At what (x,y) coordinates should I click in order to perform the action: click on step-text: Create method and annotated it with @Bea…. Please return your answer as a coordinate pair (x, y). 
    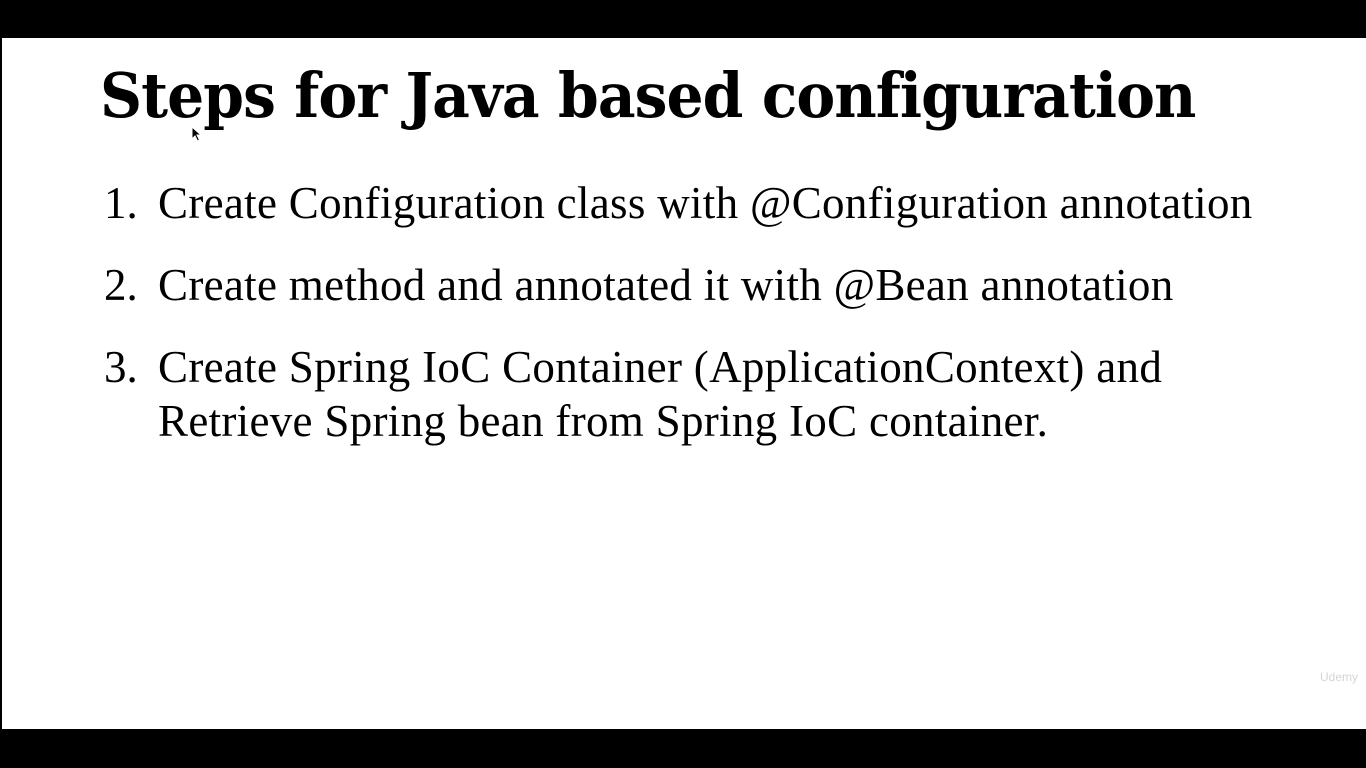
    Looking at the image, I should click on (666, 285).